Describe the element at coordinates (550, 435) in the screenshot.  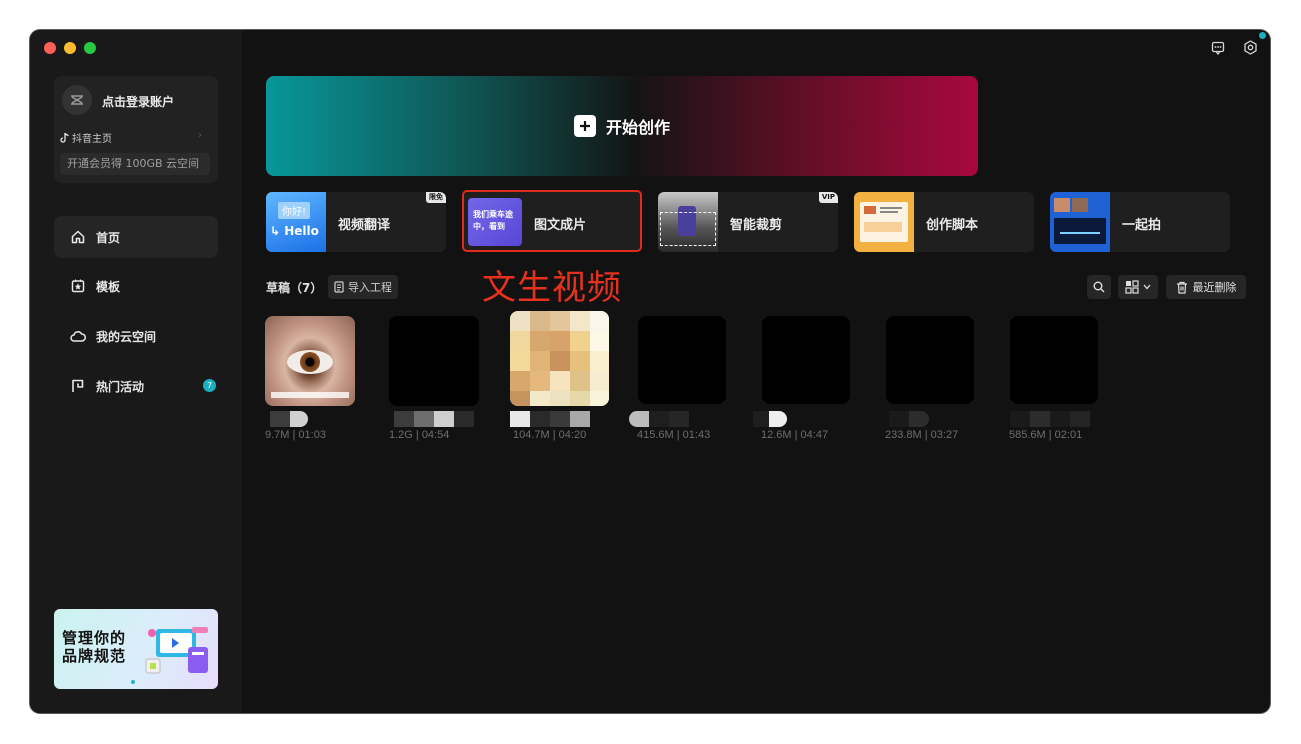
I see `draft-meta: 104.7M | 04:20` at that location.